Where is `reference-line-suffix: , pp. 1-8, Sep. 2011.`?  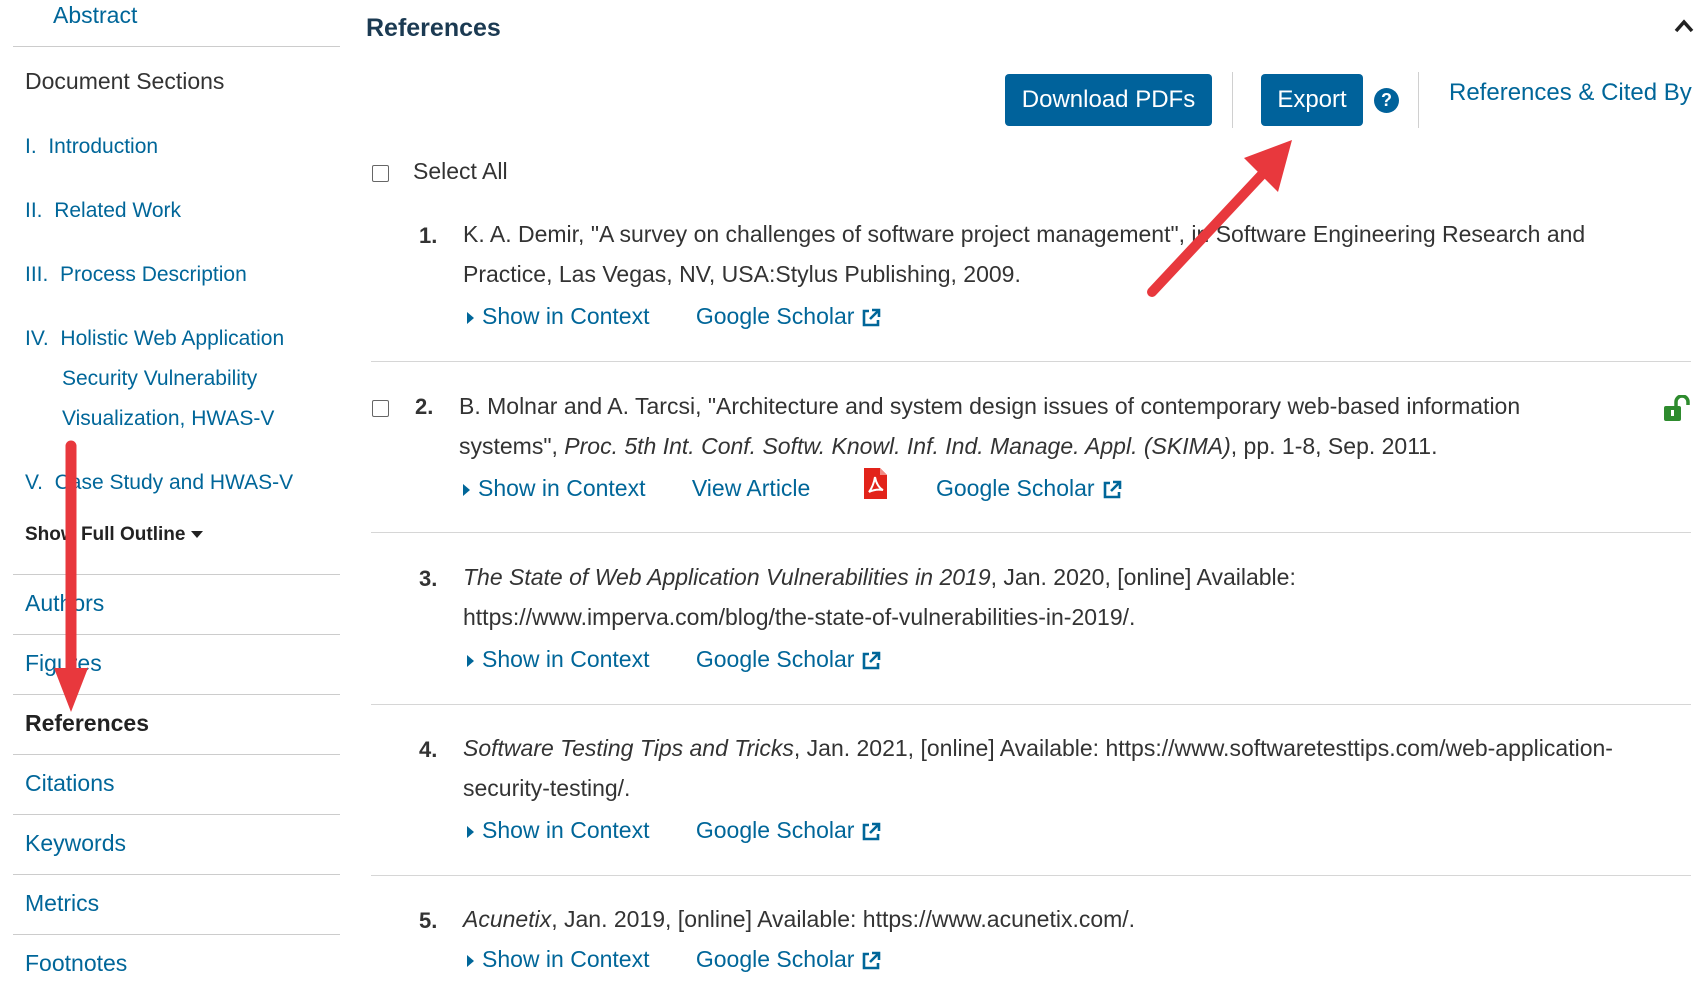 reference-line-suffix: , pp. 1-8, Sep. 2011. is located at coordinates (1334, 446).